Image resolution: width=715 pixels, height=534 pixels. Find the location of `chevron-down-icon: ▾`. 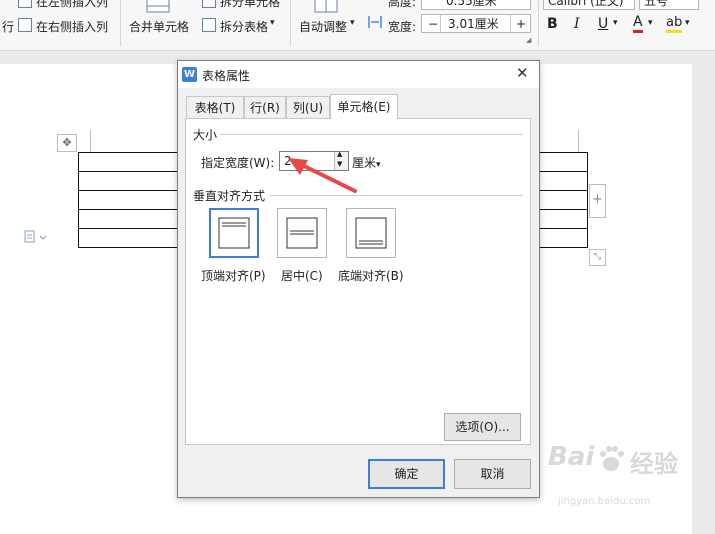

chevron-down-icon: ▾ is located at coordinates (378, 165).